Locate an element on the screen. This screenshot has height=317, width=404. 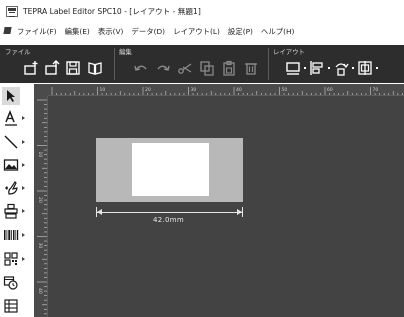
menu-view: 表示(V) is located at coordinates (111, 31).